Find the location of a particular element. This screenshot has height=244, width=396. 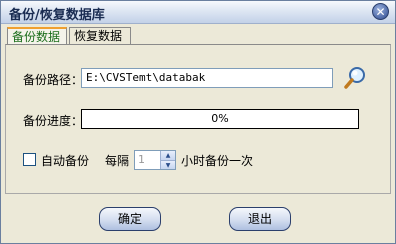

backup-path-input: E:\CVSTemt\databak is located at coordinates (207, 78).